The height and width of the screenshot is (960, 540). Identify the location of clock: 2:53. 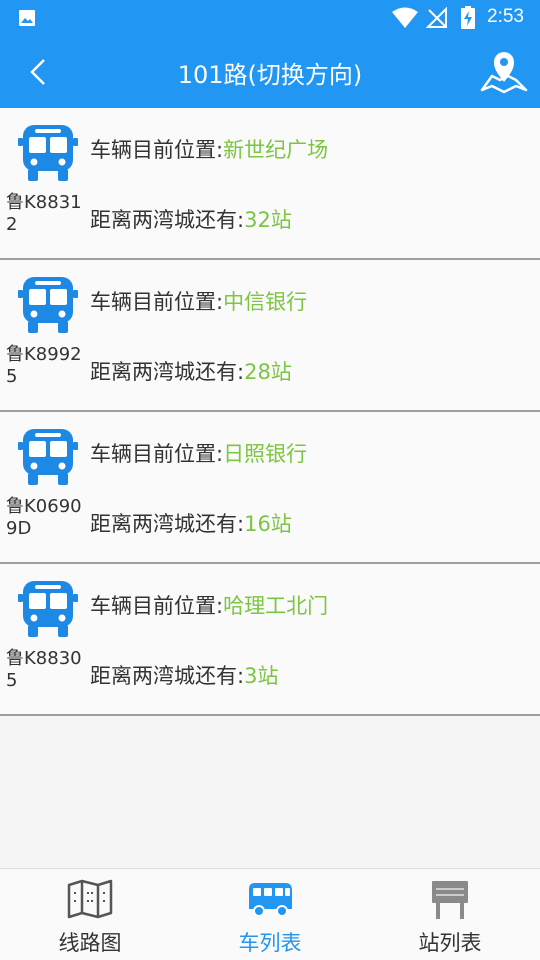
(505, 16).